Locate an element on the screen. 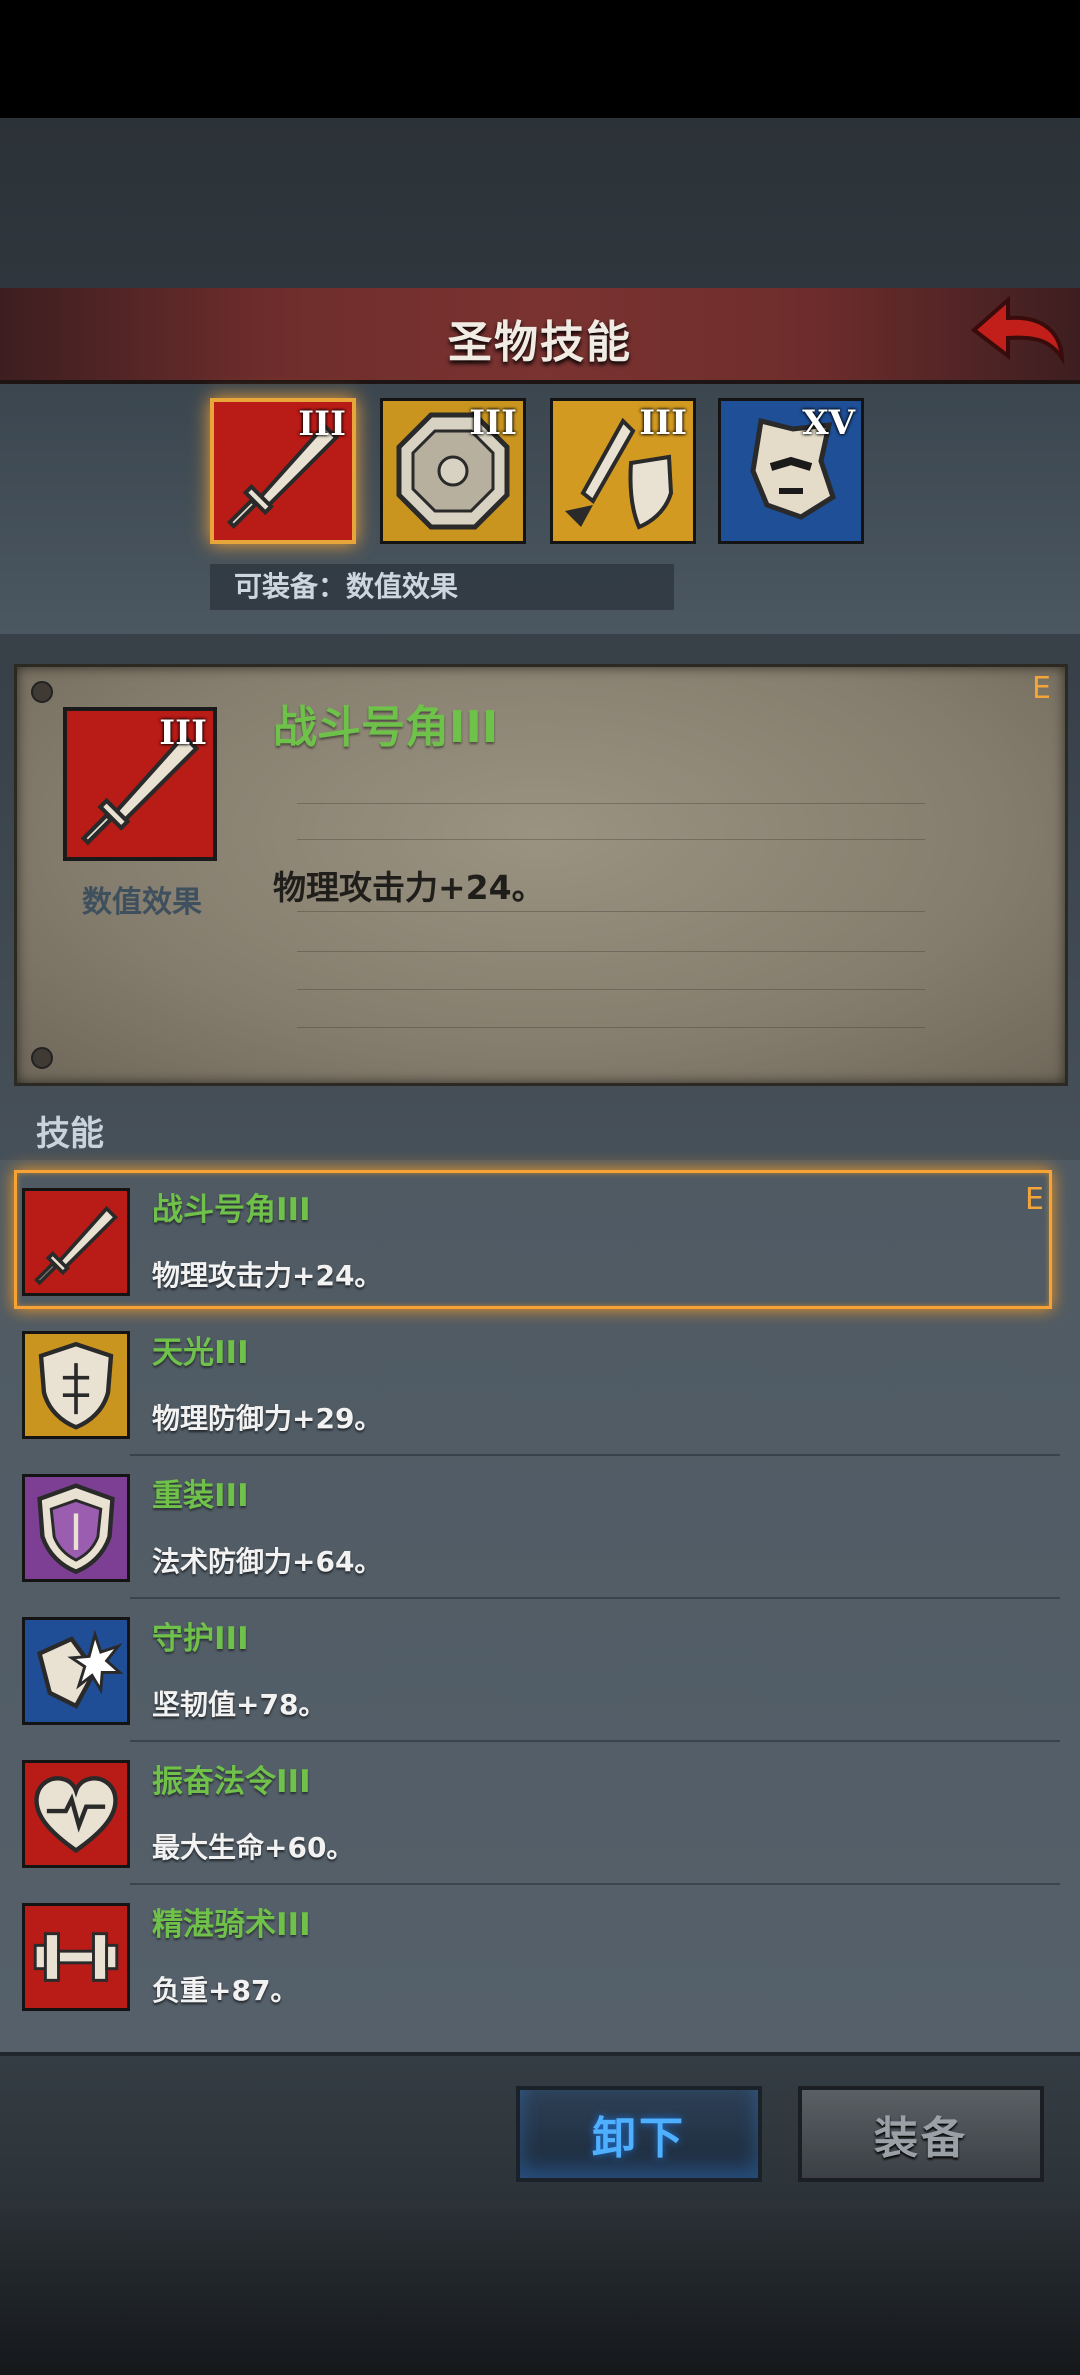  relic-rank: XV is located at coordinates (828, 423).